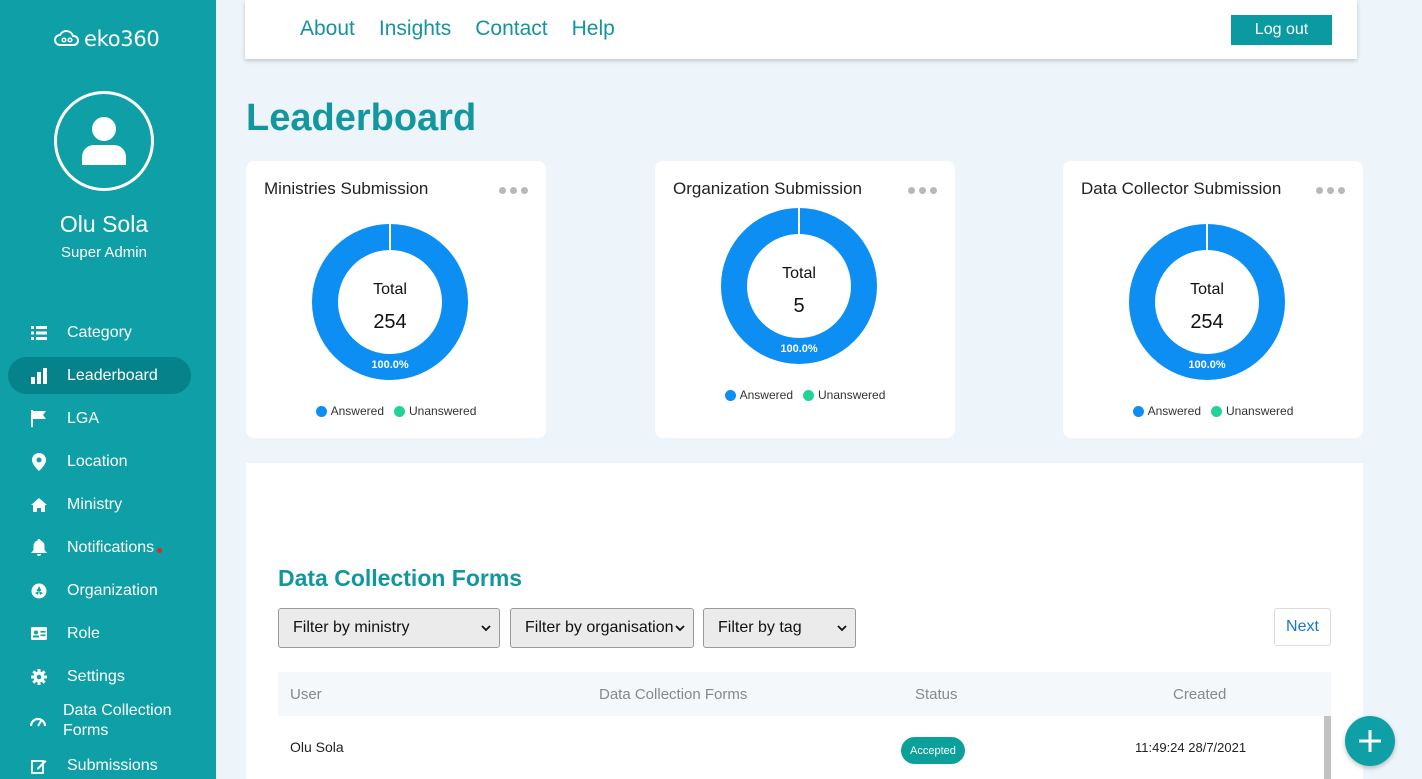 The width and height of the screenshot is (1422, 779). I want to click on filter-ministry-select: Filter by ministry, so click(389, 628).